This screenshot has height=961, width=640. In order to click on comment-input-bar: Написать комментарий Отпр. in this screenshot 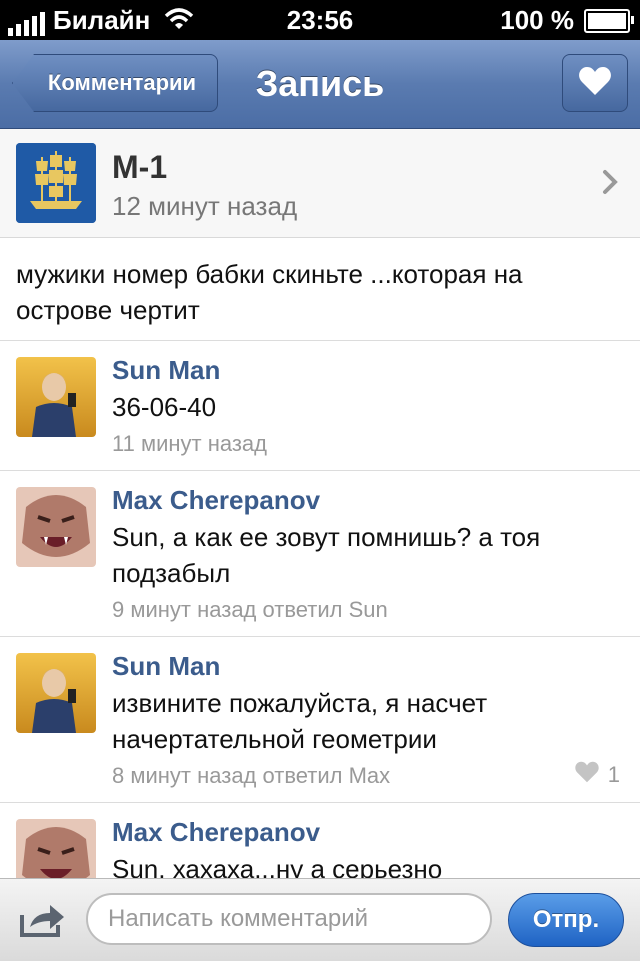, I will do `click(320, 919)`.